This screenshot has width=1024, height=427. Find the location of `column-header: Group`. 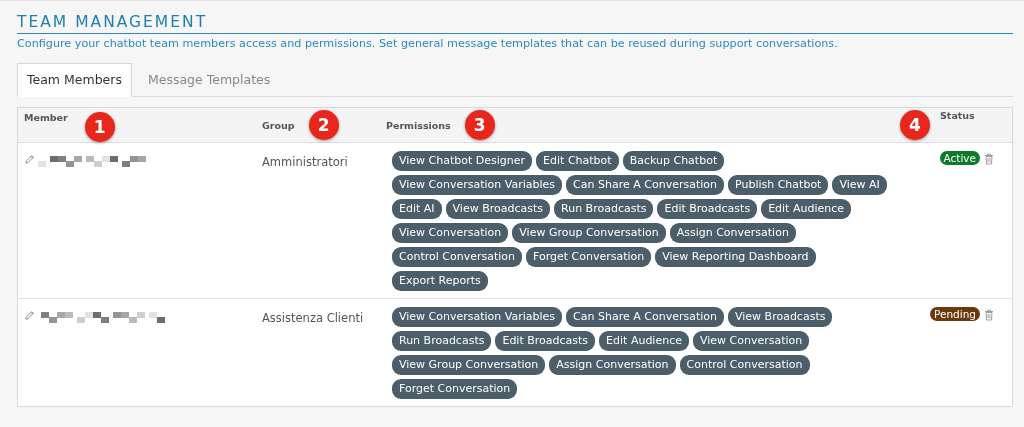

column-header: Group is located at coordinates (278, 125).